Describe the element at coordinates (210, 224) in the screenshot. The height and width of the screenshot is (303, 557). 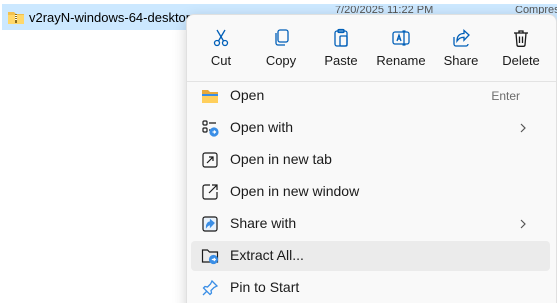
I see `share-with-icon` at that location.